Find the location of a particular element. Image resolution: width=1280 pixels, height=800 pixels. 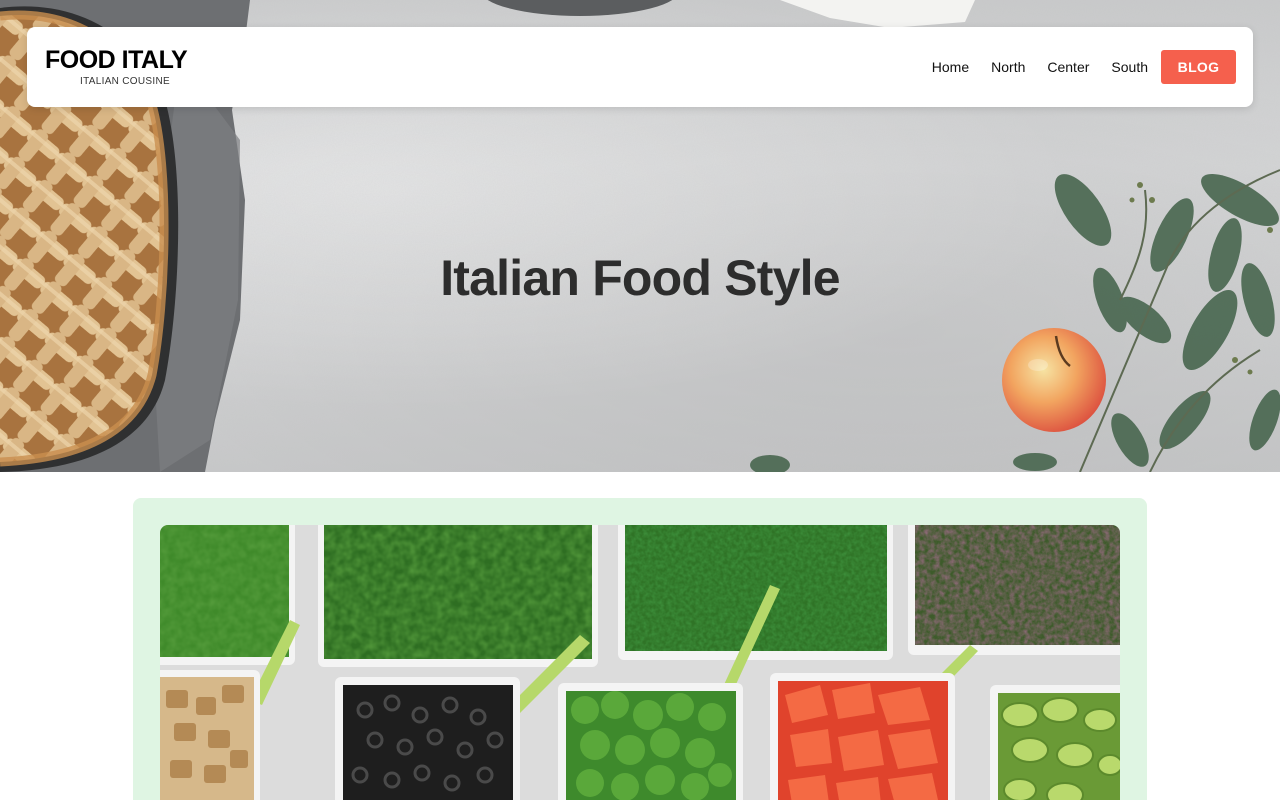

main-nav: Home North Center South BLOG is located at coordinates (1084, 67).